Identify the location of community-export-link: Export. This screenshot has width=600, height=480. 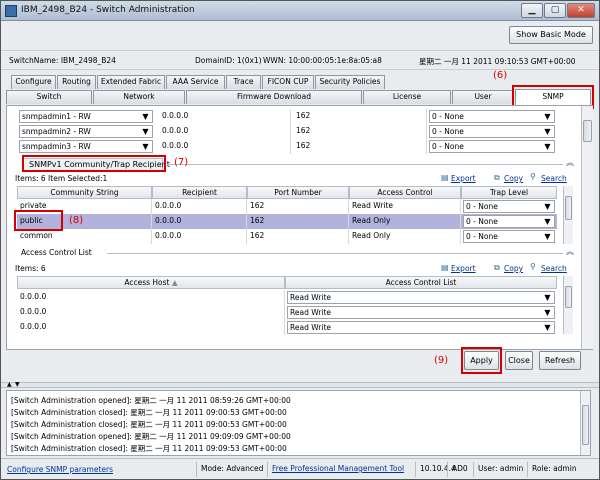
(463, 178).